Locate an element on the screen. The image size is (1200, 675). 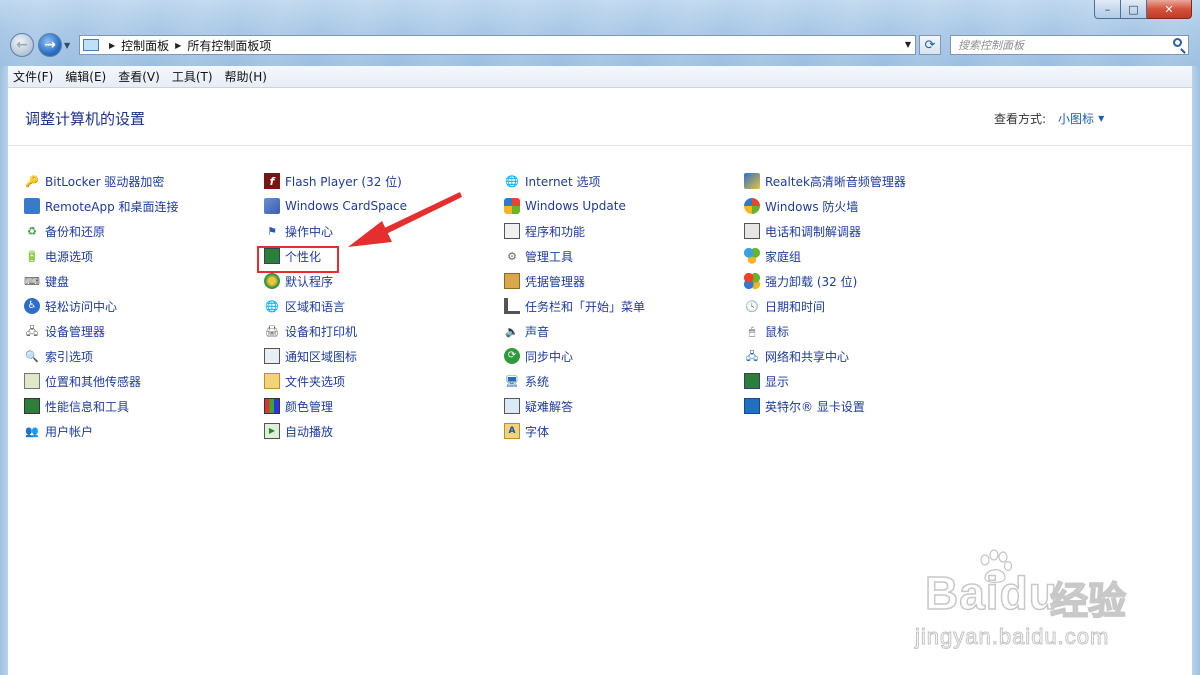
item-system: 🖥 系统 is located at coordinates (526, 381).